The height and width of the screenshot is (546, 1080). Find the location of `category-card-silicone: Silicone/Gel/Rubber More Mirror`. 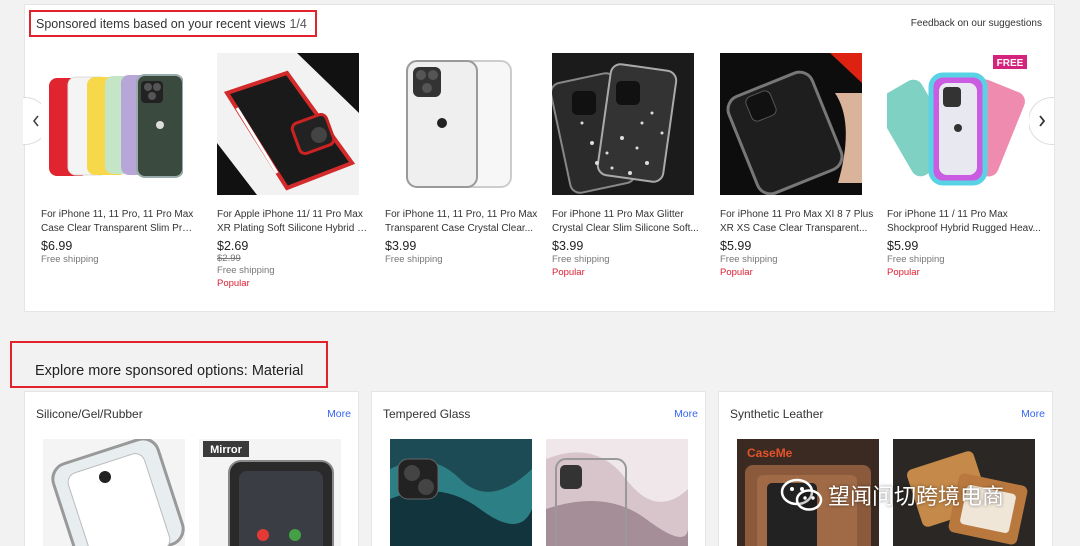

category-card-silicone: Silicone/Gel/Rubber More Mirror is located at coordinates (191, 468).